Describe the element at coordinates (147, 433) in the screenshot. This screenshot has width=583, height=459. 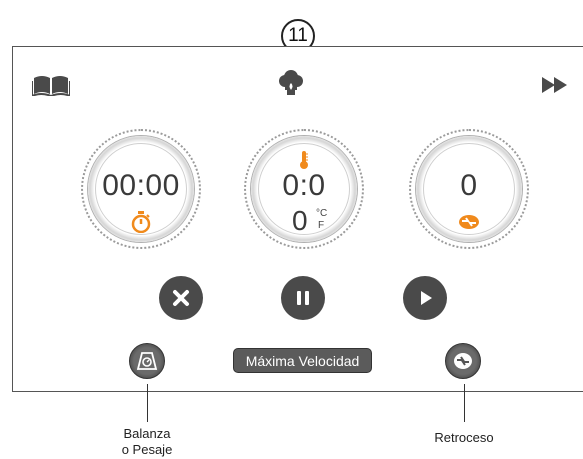
I see `scale-callout-line1: Balanza` at that location.